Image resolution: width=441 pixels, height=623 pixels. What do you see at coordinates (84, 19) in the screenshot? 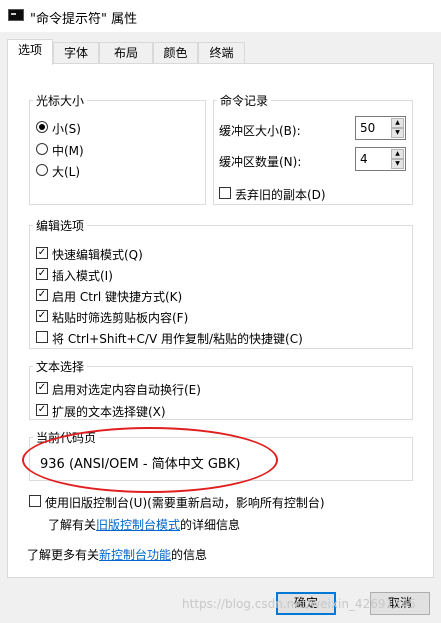
I see `window-title: "命令提示符" 属性` at bounding box center [84, 19].